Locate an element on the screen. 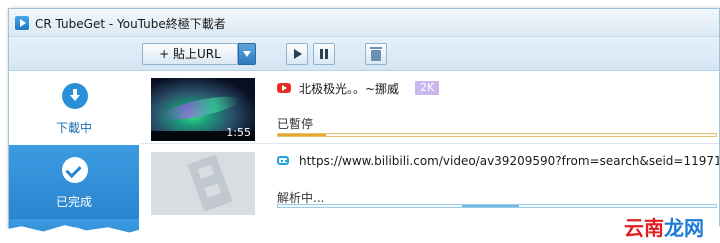 This screenshot has width=720, height=243. youtube-icon is located at coordinates (284, 88).